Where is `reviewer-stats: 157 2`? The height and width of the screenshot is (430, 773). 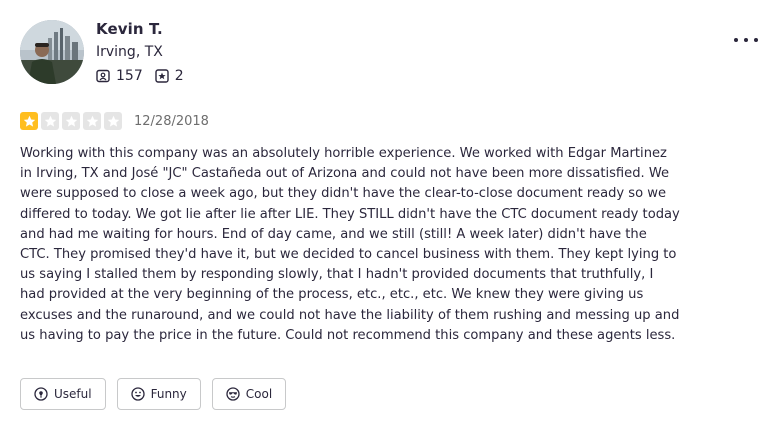
reviewer-stats: 157 2 is located at coordinates (146, 76).